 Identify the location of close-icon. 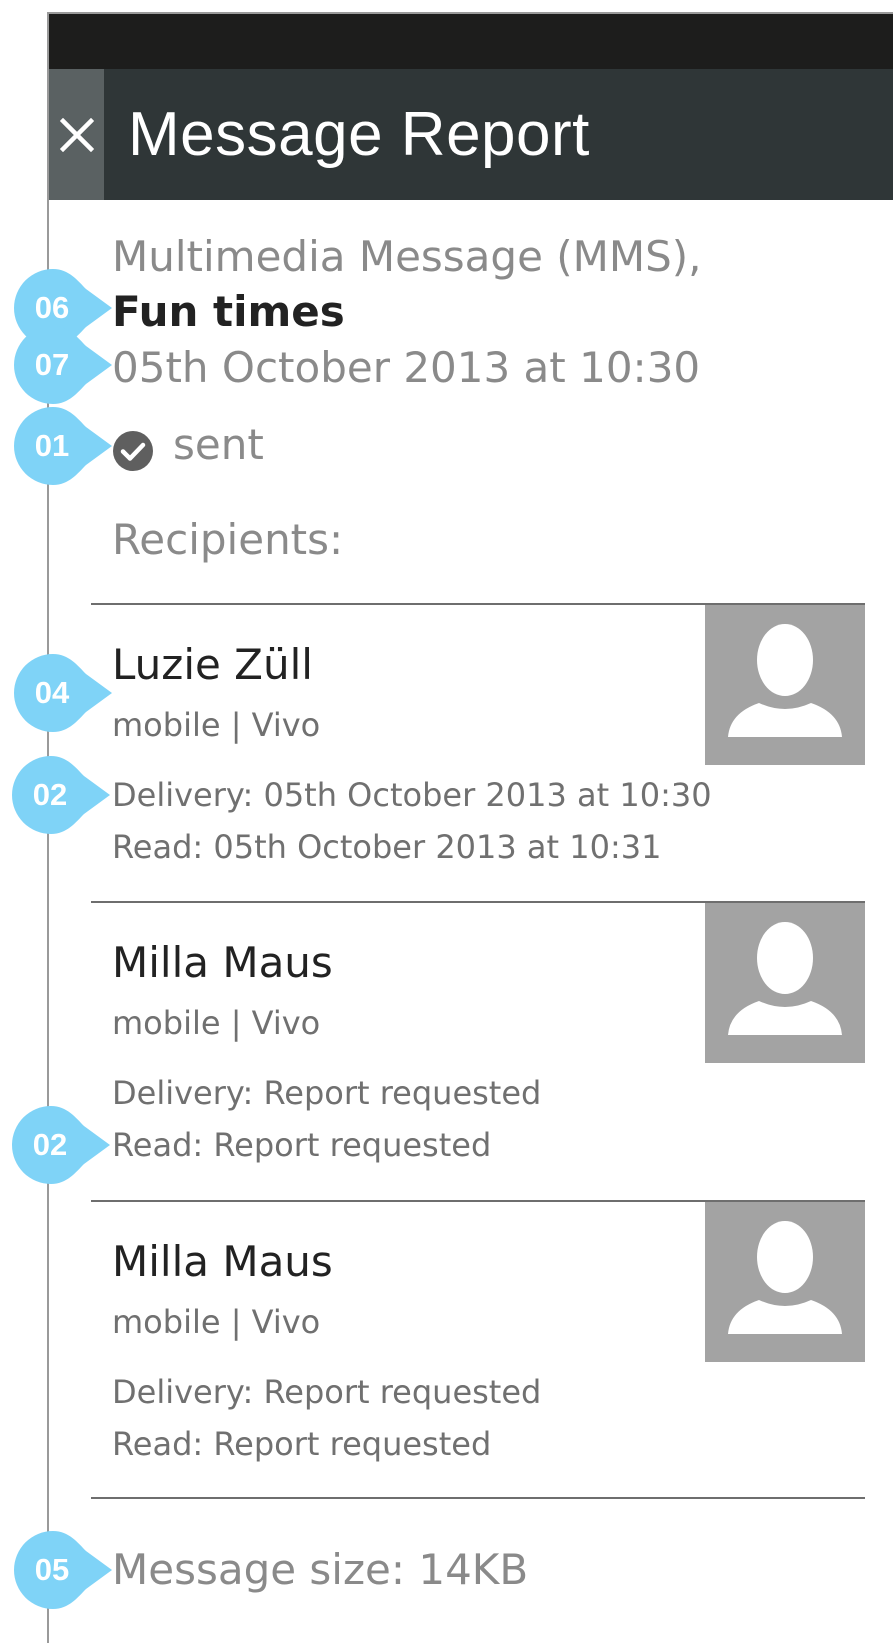
(76, 134).